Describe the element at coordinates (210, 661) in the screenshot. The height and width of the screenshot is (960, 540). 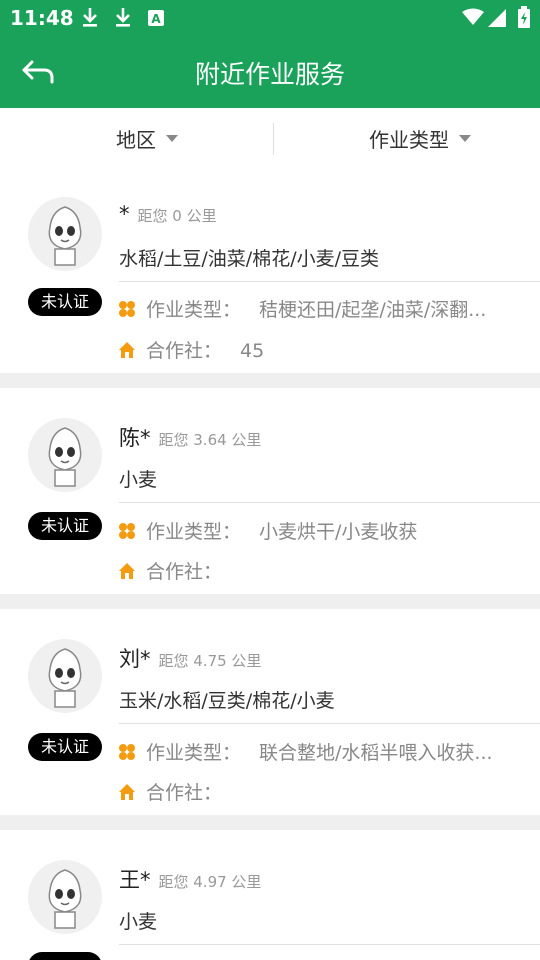
I see `distance: 距您 4.75 公里` at that location.